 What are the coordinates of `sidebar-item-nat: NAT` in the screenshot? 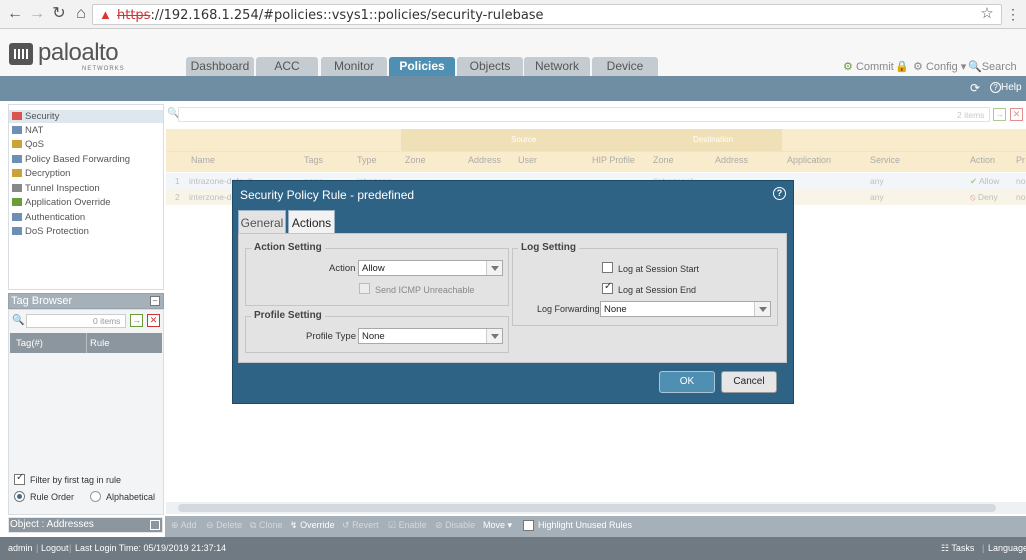 It's located at (27, 132).